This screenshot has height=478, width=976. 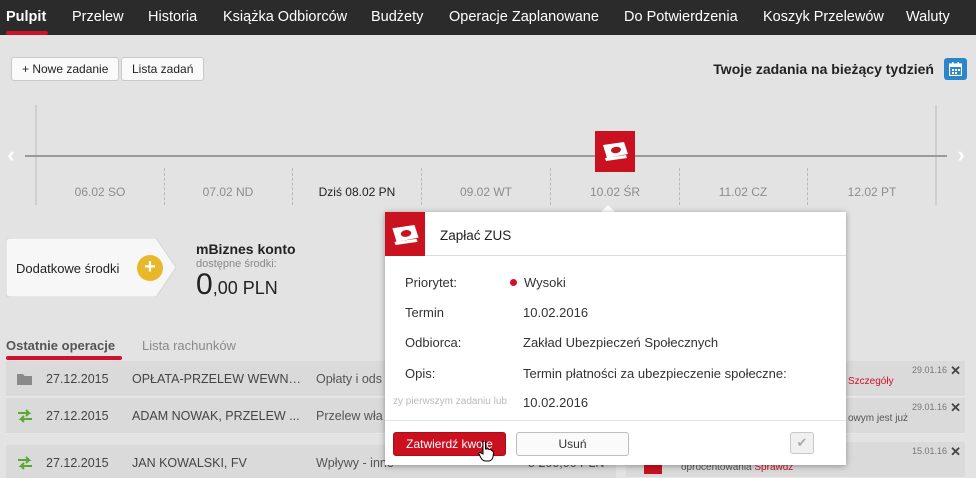 I want to click on popup-divider, so click(x=615, y=420).